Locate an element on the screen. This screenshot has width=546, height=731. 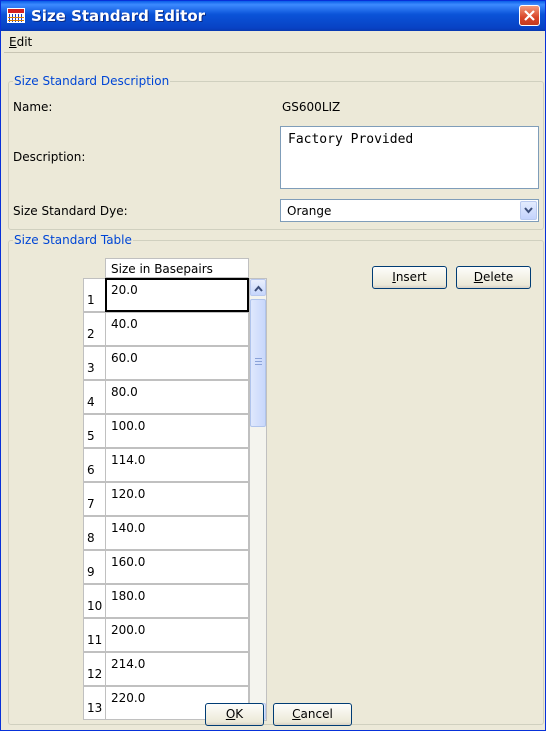
table-row: 8 140.0 is located at coordinates (166, 533).